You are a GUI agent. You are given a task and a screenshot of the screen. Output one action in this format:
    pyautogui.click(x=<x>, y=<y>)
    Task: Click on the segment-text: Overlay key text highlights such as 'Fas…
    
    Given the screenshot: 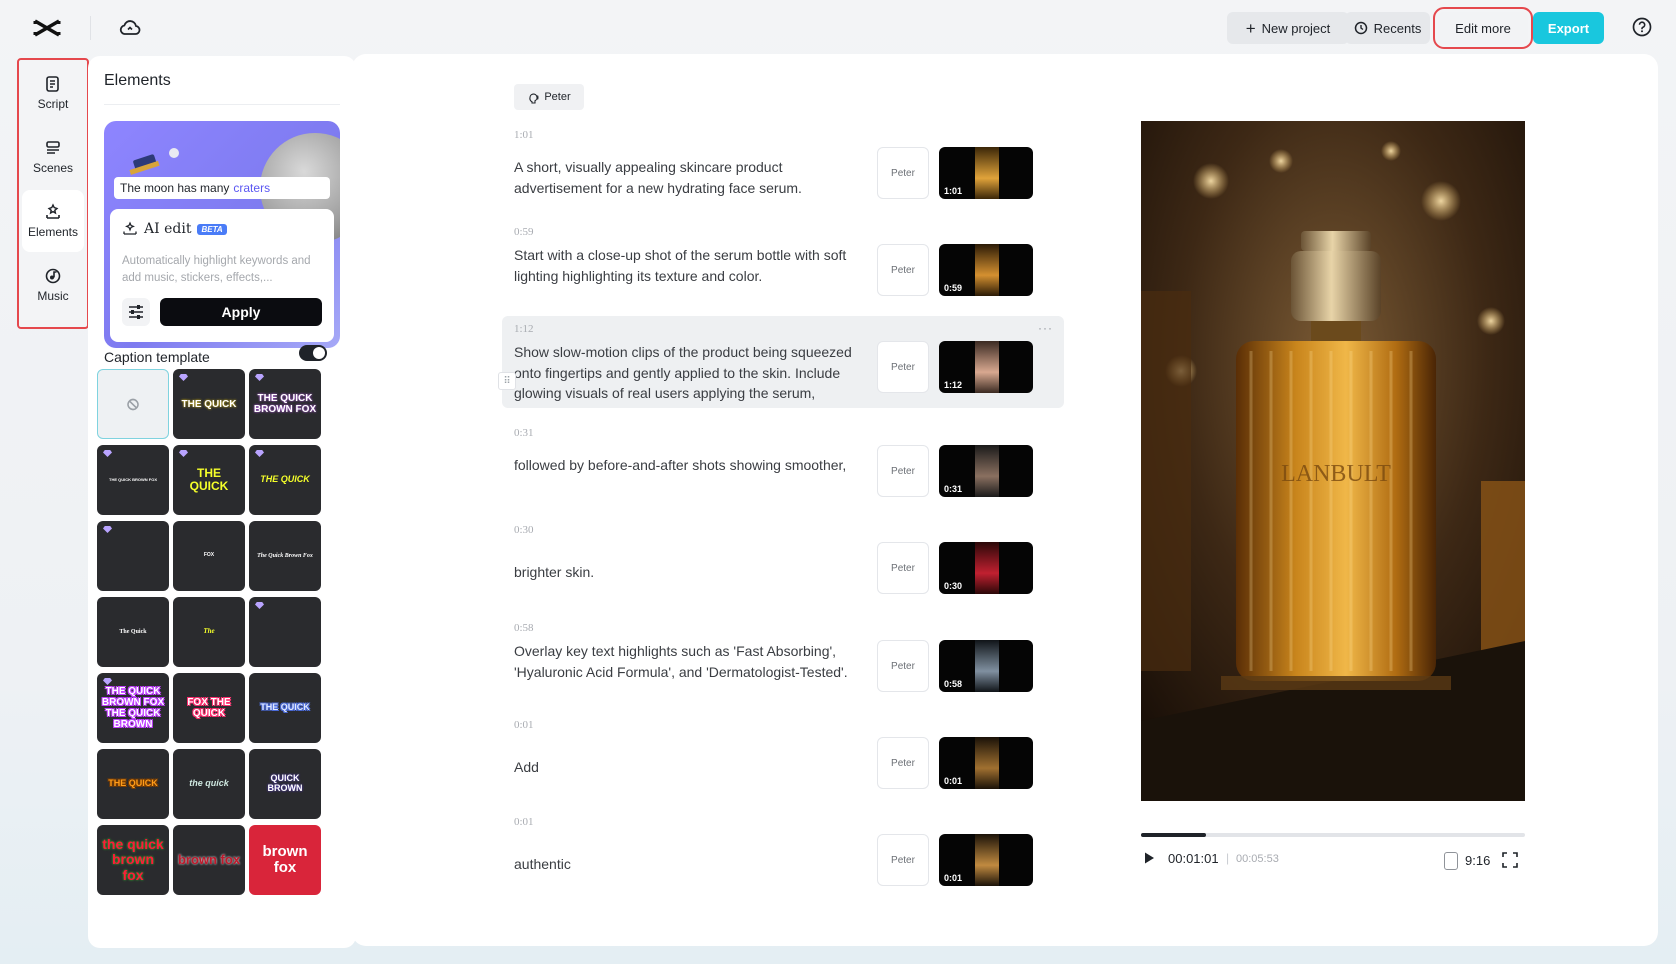 What is the action you would take?
    pyautogui.click(x=689, y=661)
    